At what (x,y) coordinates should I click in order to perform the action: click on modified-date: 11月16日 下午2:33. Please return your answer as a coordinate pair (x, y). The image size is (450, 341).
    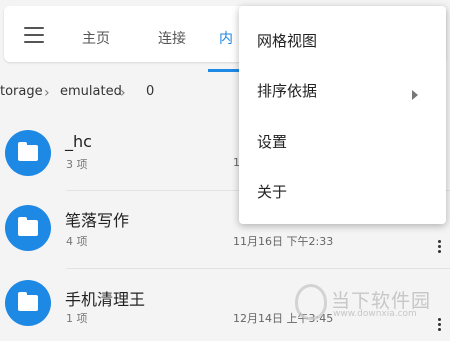
    Looking at the image, I should click on (283, 241).